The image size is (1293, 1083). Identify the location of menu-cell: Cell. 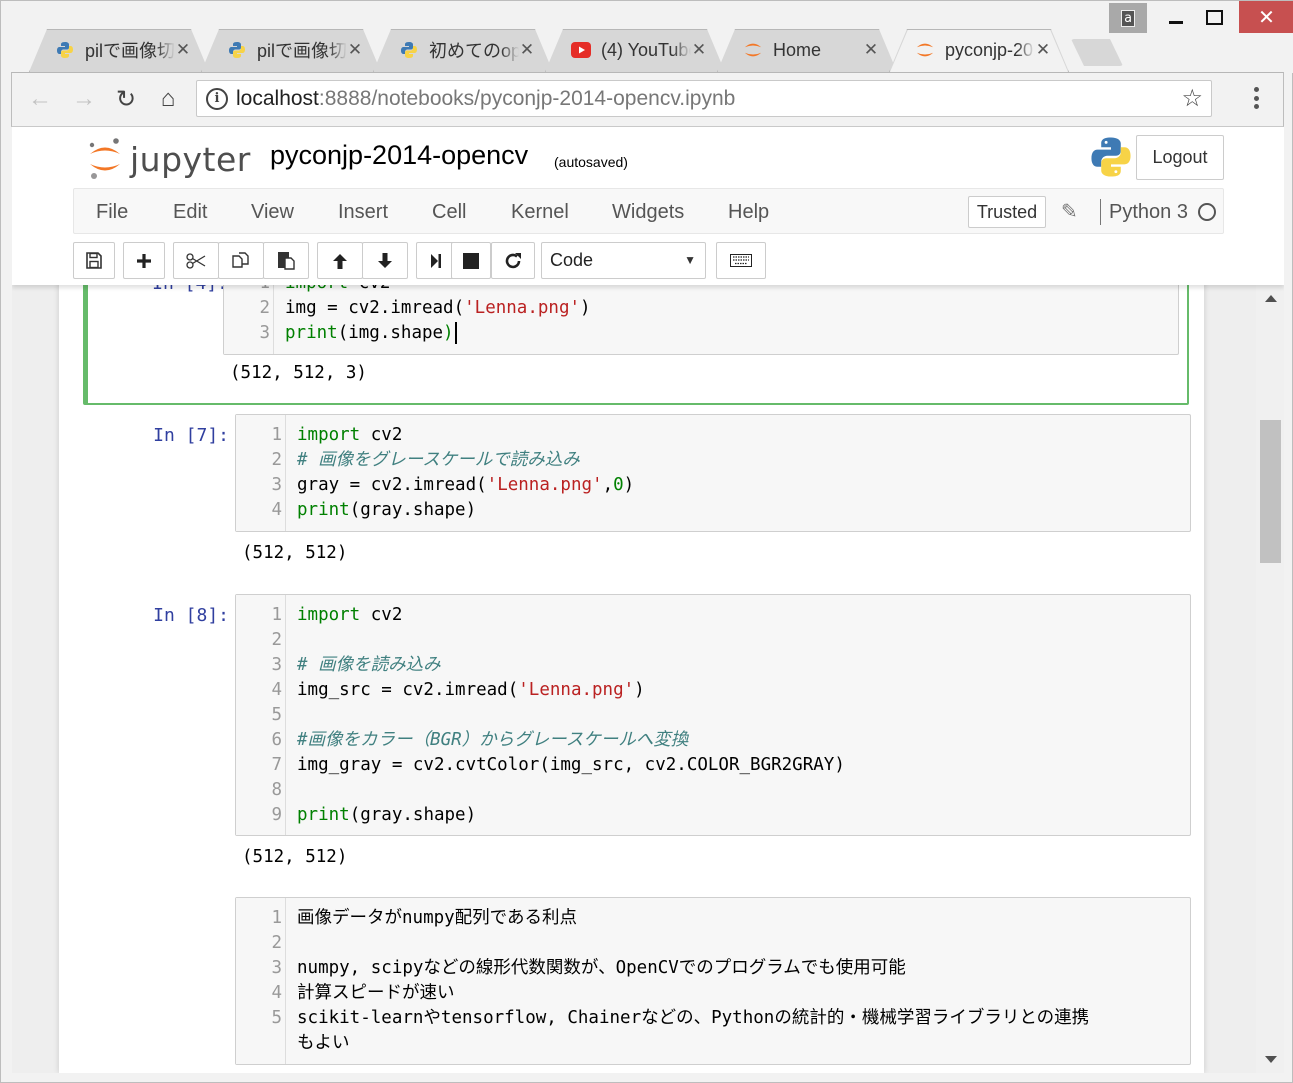
(449, 212).